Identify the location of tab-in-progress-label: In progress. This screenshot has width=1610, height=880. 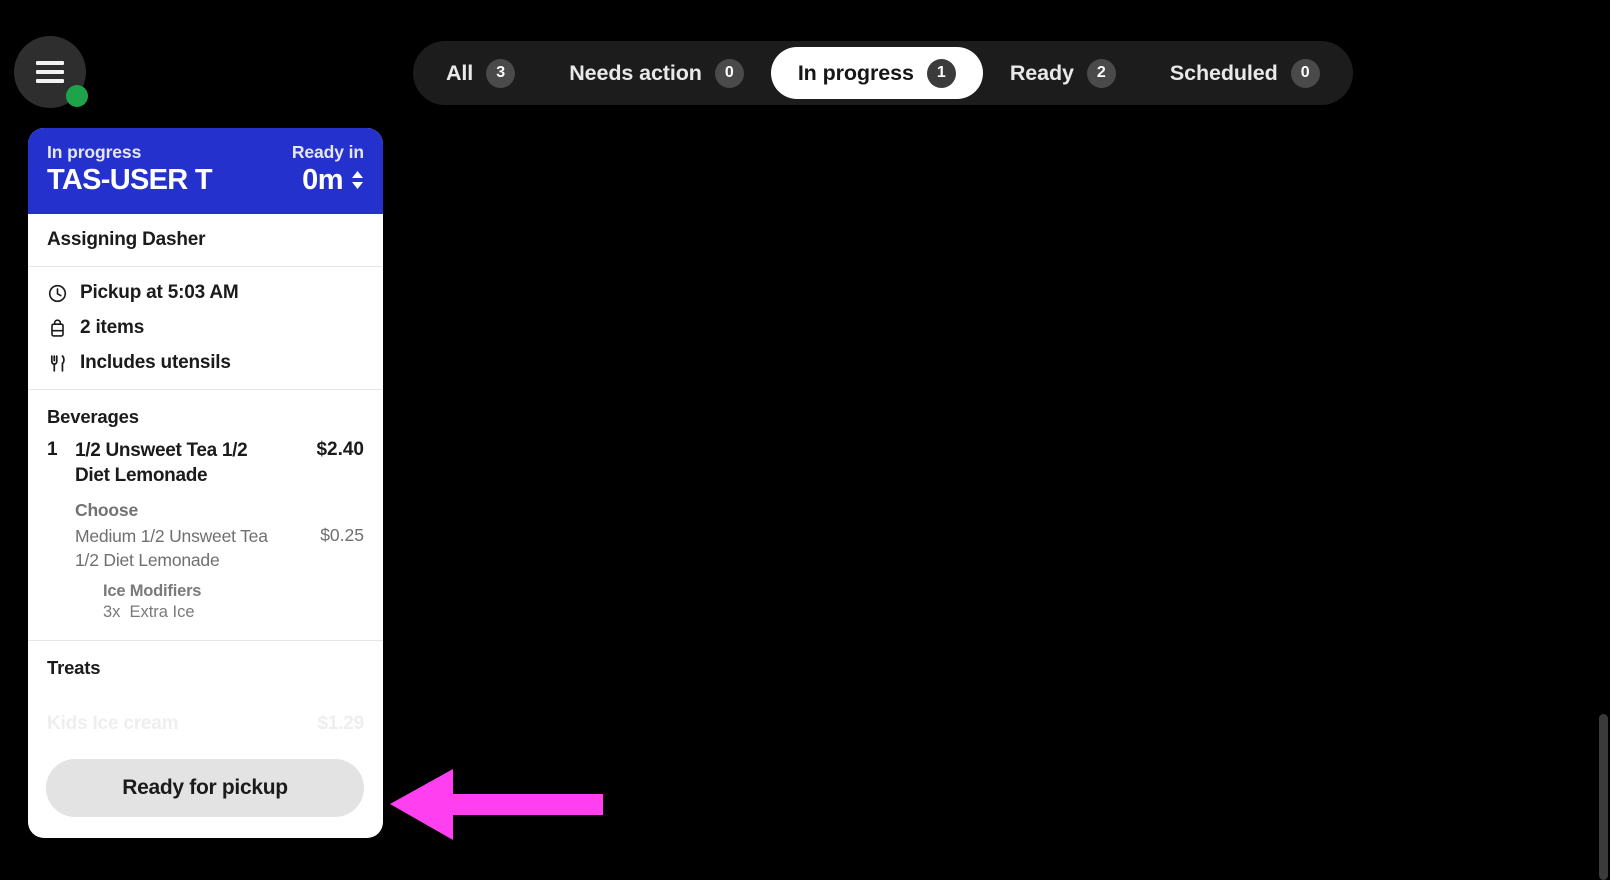
(855, 72).